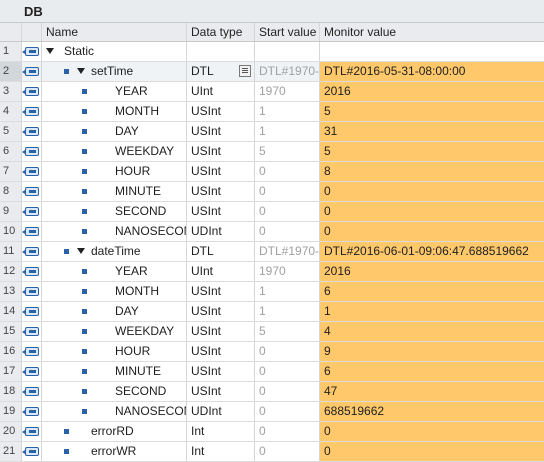  I want to click on monitor-value-cell: DTL#2016-06-01-09:06:47.688519662, so click(432, 251).